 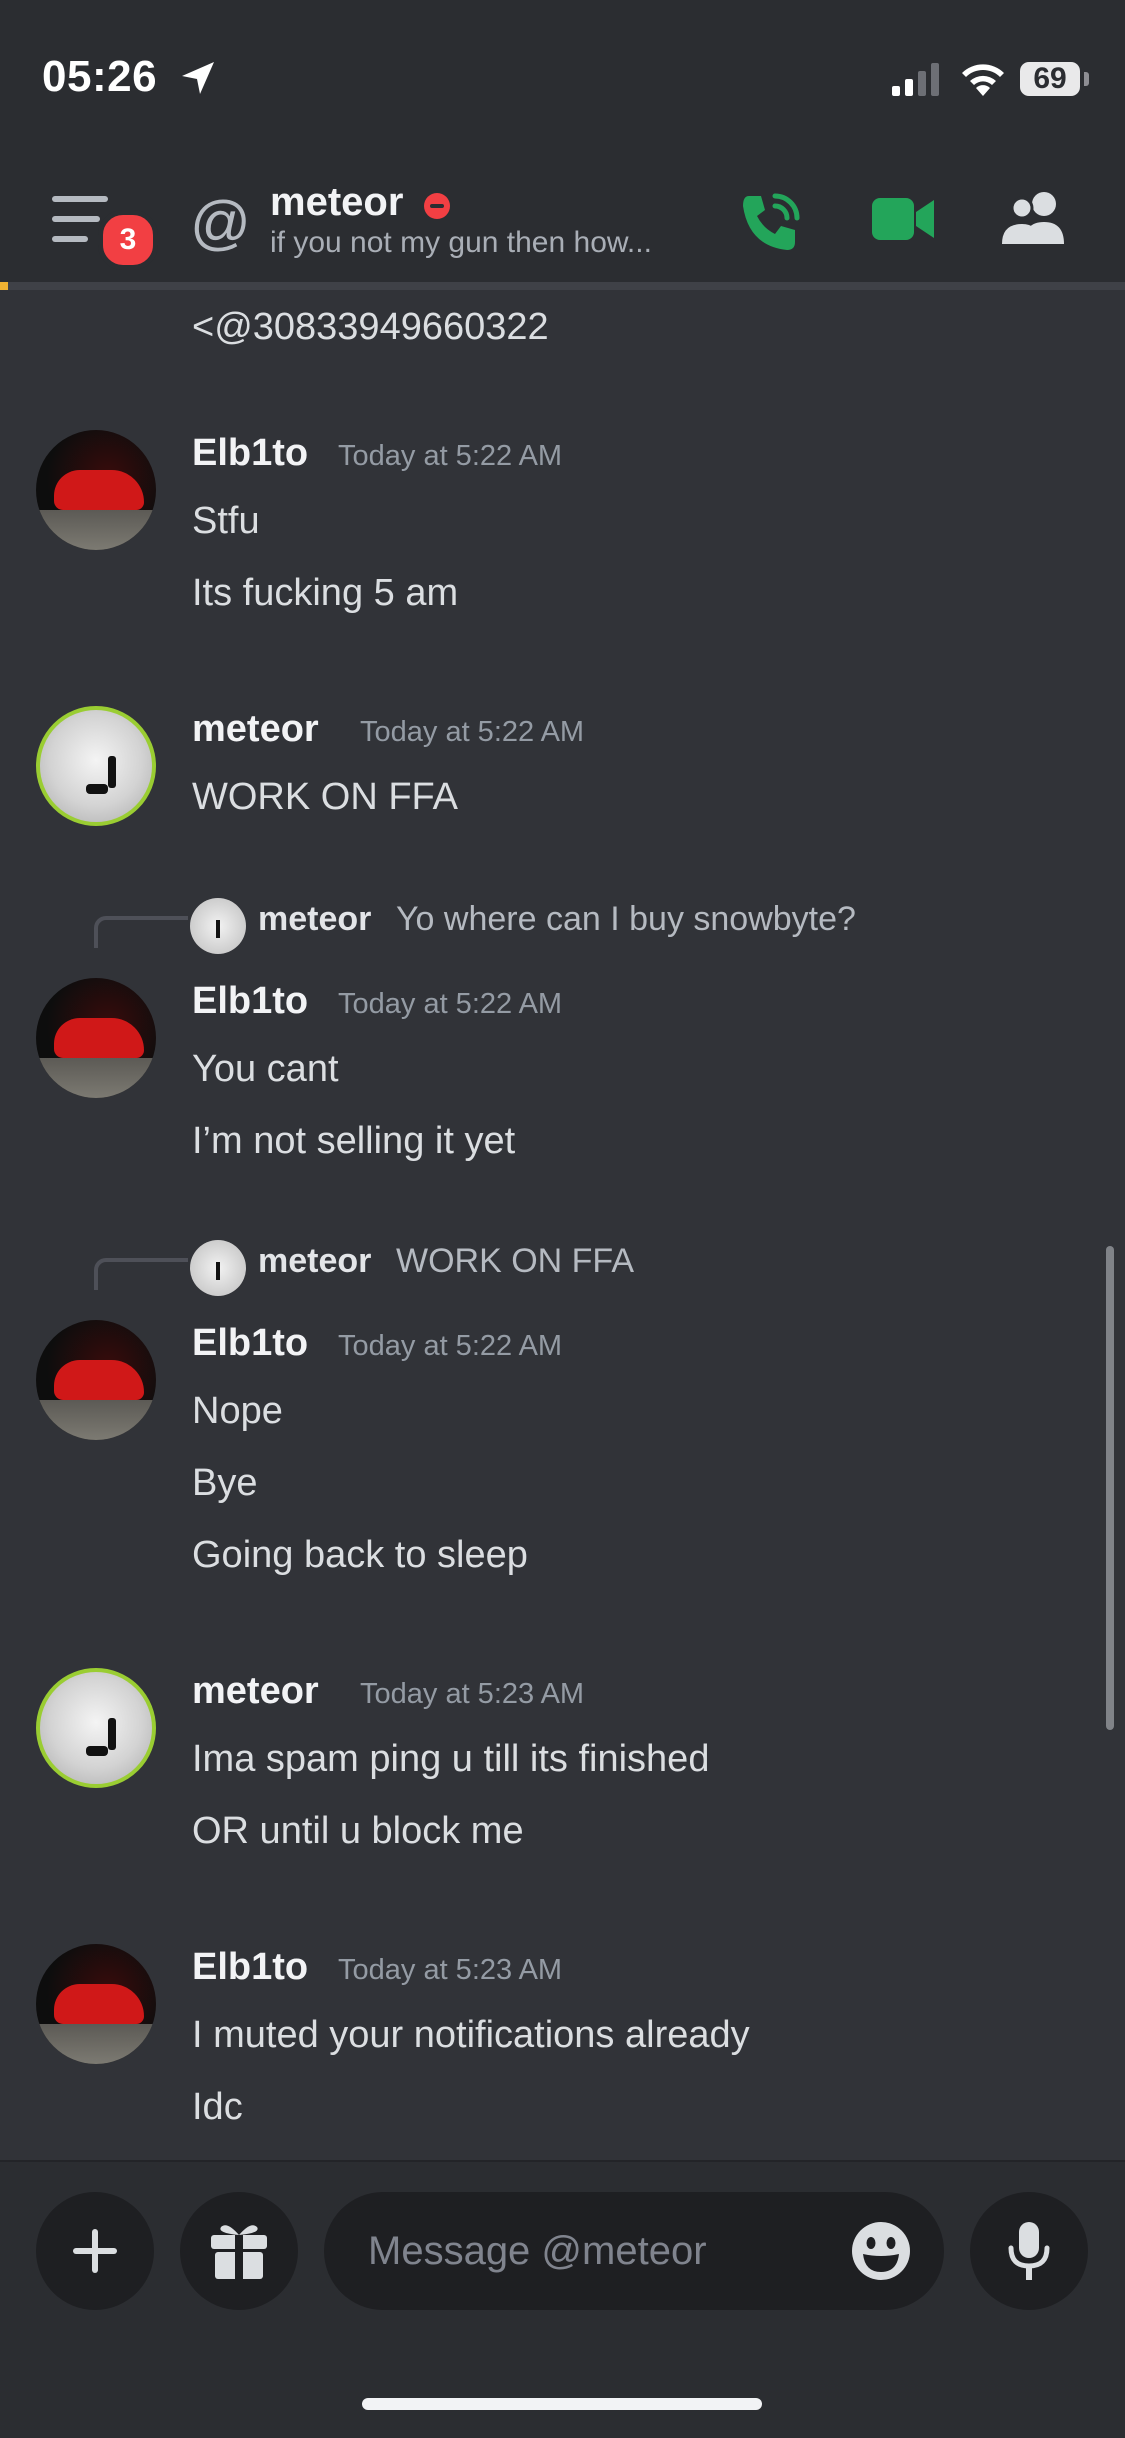 I want to click on message-text: I muted your notifications already, so click(x=471, y=2035).